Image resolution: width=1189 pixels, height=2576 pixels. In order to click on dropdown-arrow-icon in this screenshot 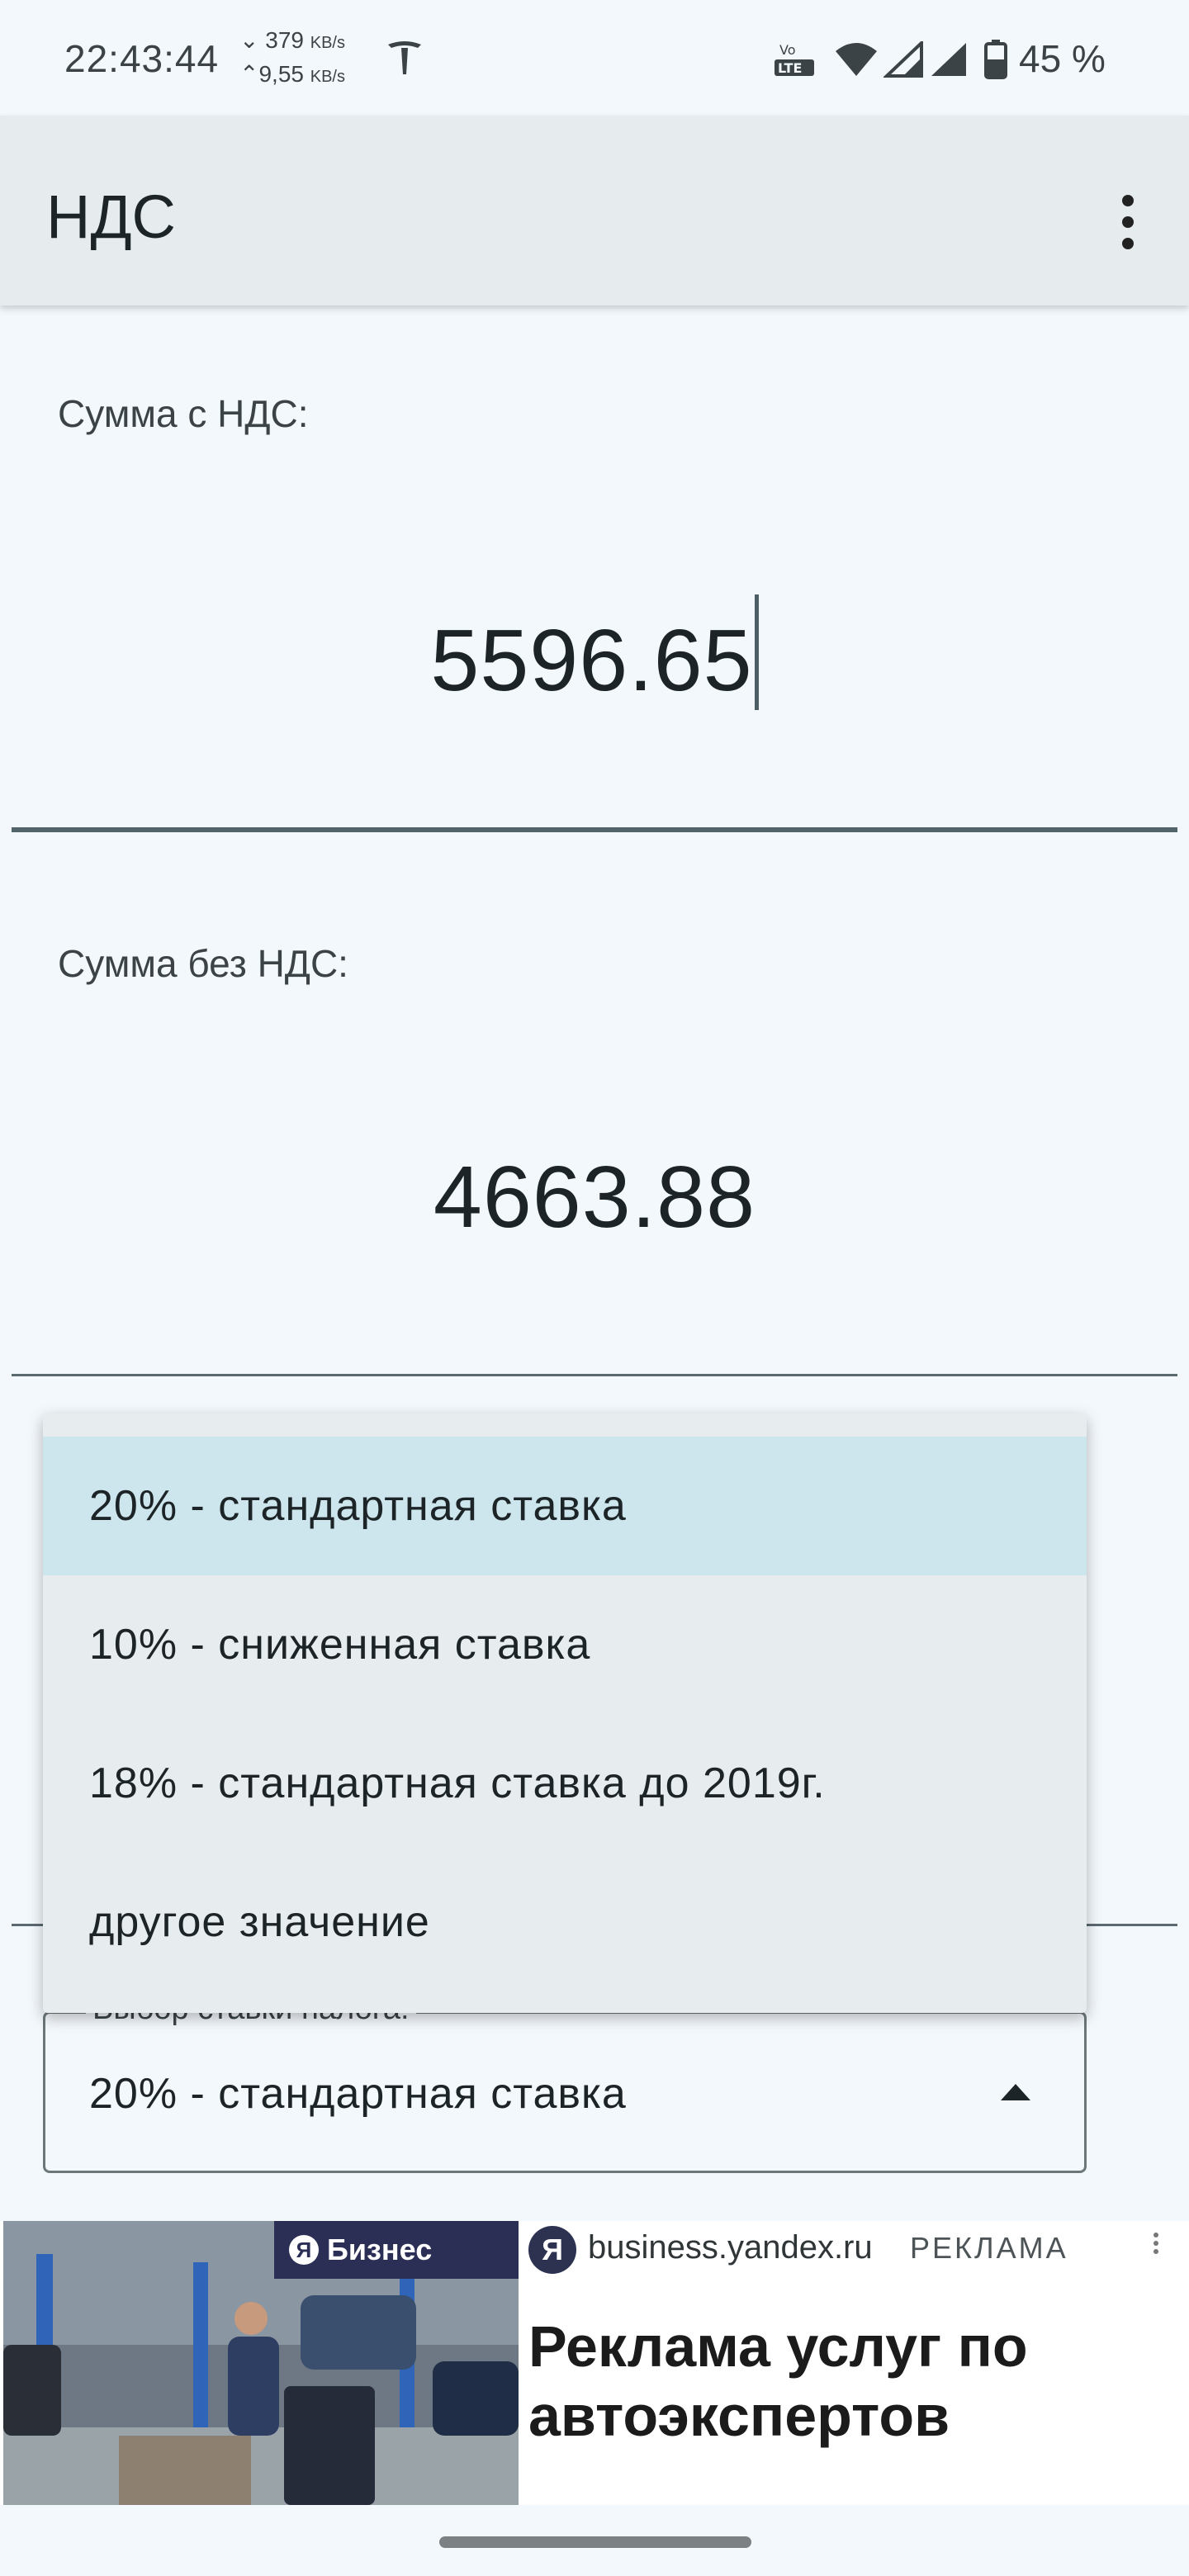, I will do `click(1015, 2092)`.